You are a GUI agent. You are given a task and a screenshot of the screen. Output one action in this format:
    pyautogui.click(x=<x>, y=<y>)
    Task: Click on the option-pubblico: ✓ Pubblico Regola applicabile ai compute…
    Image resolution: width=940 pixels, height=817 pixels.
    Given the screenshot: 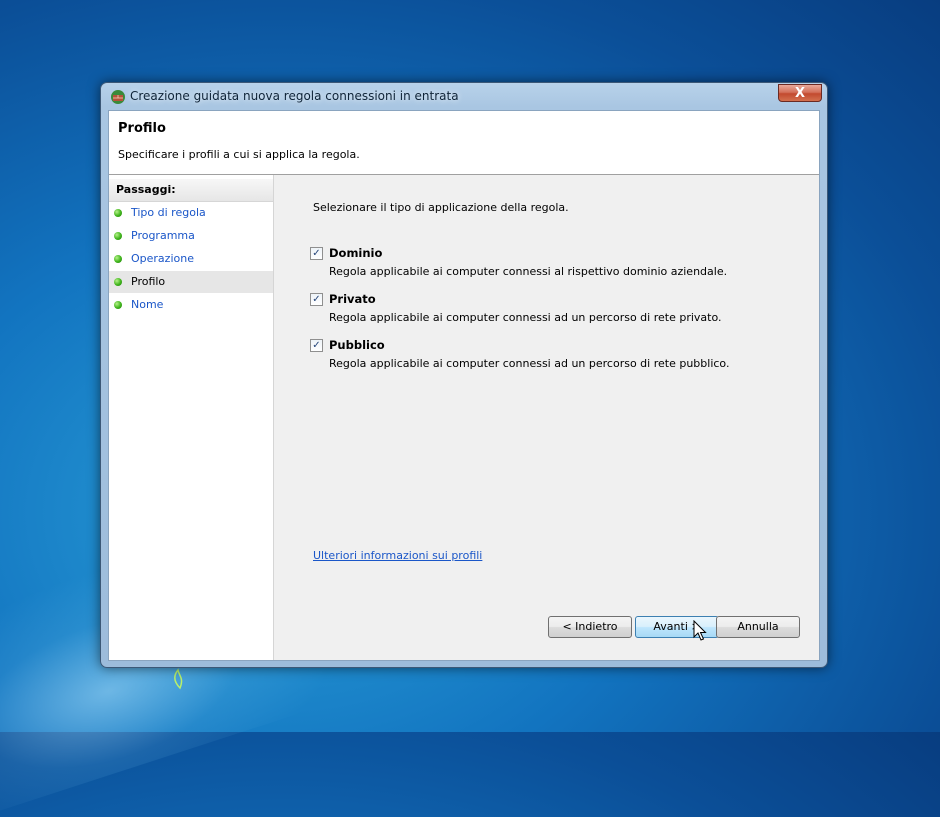 What is the action you would take?
    pyautogui.click(x=550, y=358)
    